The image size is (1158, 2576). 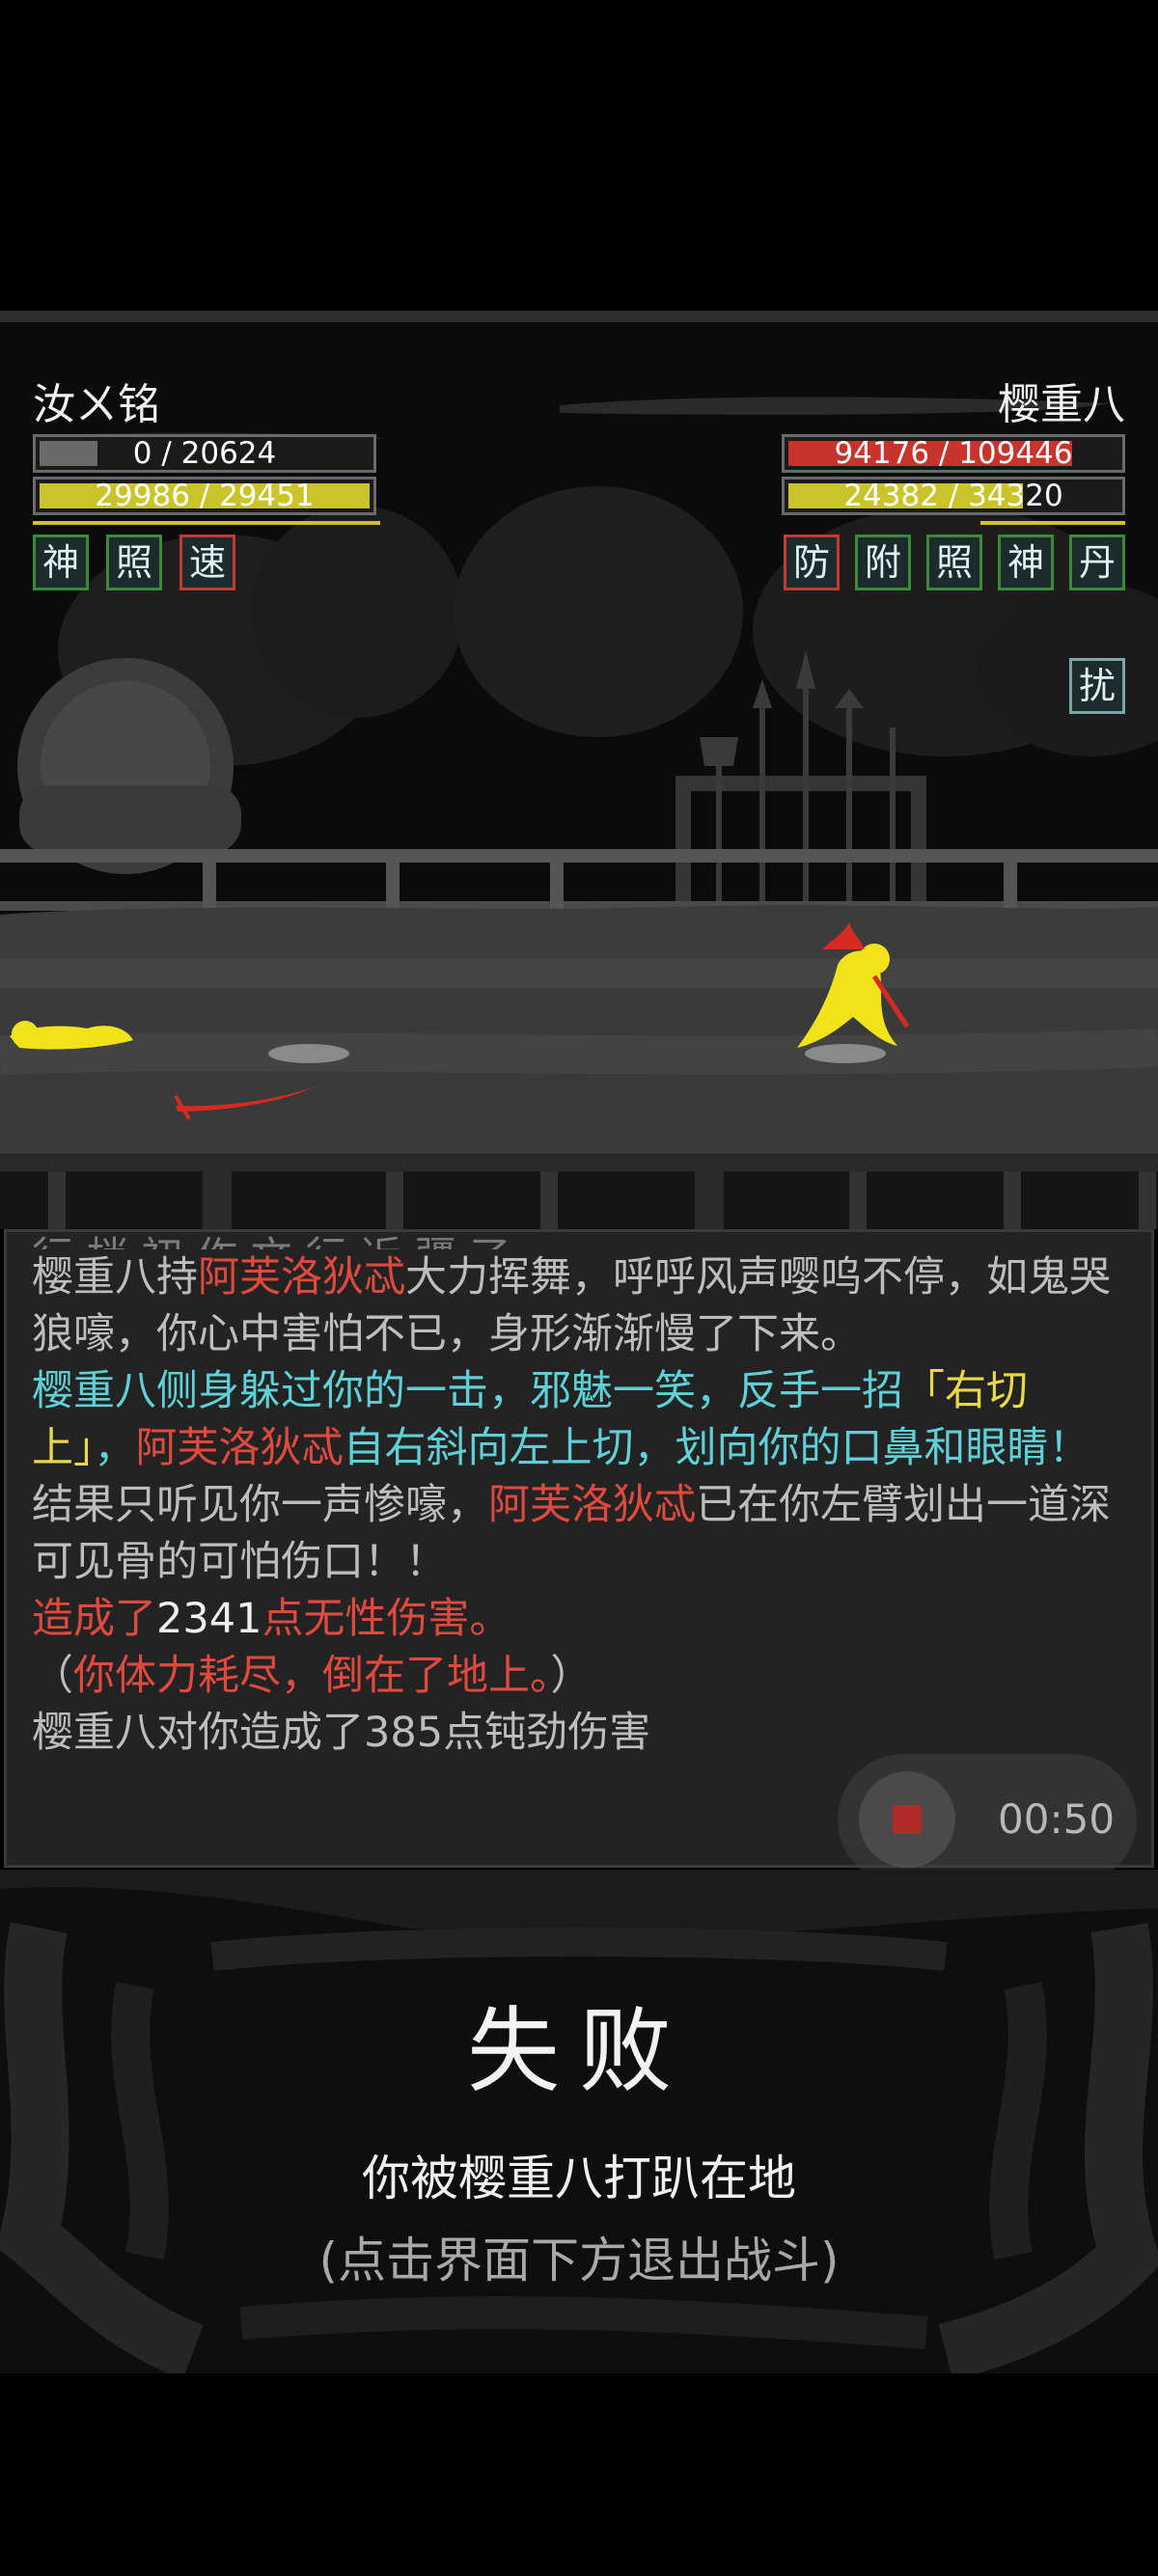 I want to click on dropped-blade, so click(x=245, y=1098).